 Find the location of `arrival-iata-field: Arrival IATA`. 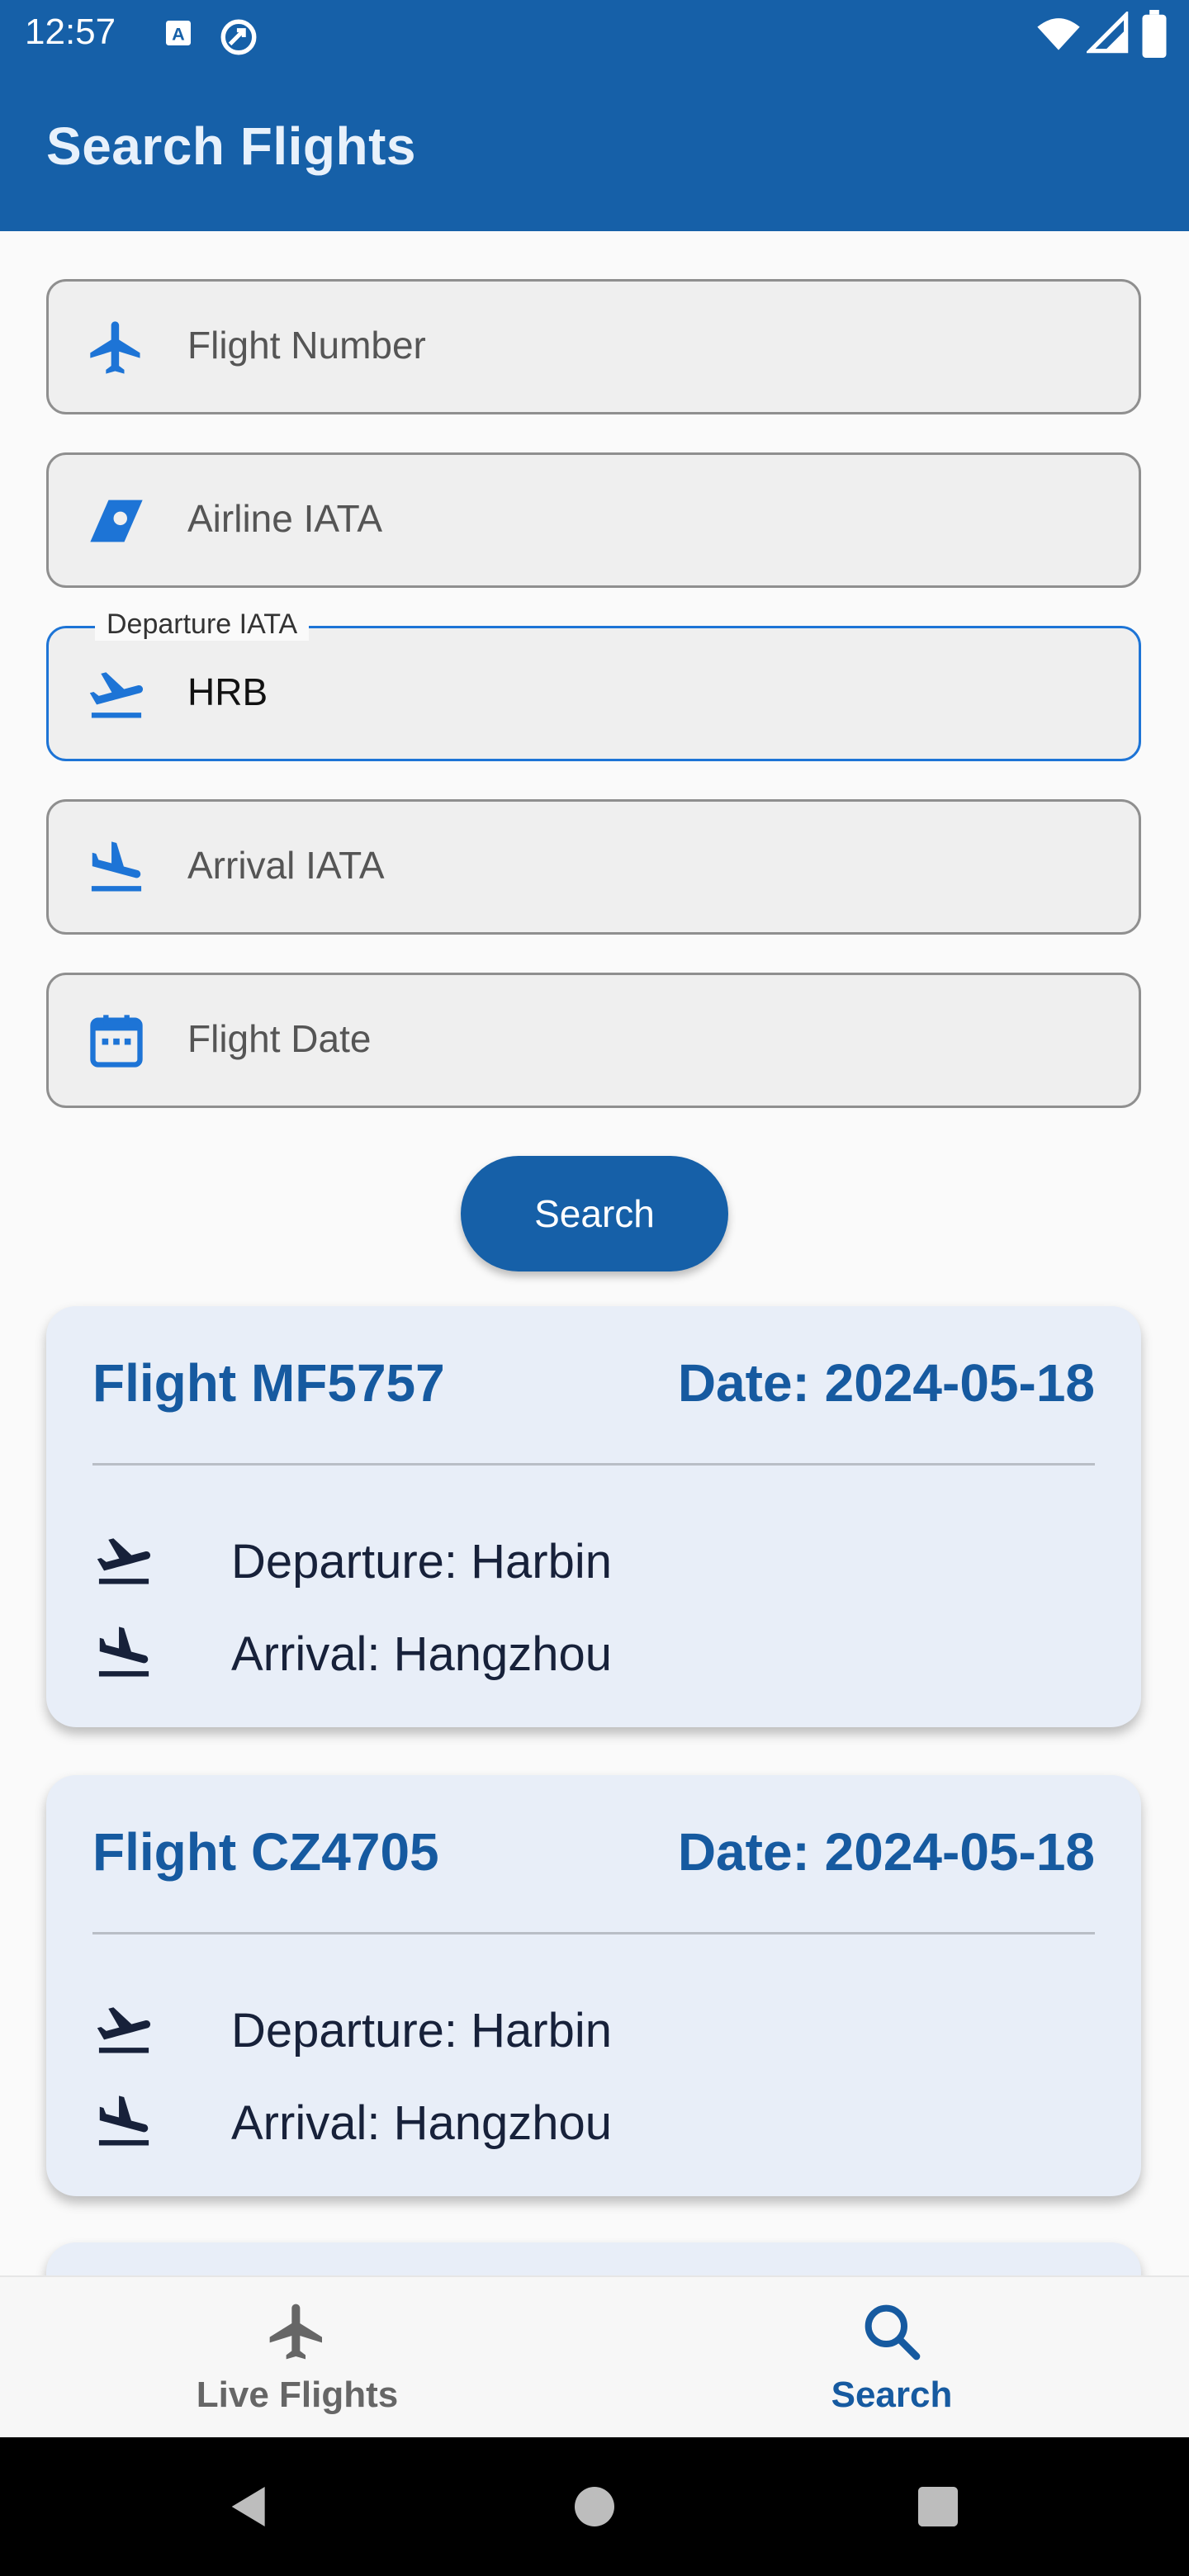

arrival-iata-field: Arrival IATA is located at coordinates (593, 867).